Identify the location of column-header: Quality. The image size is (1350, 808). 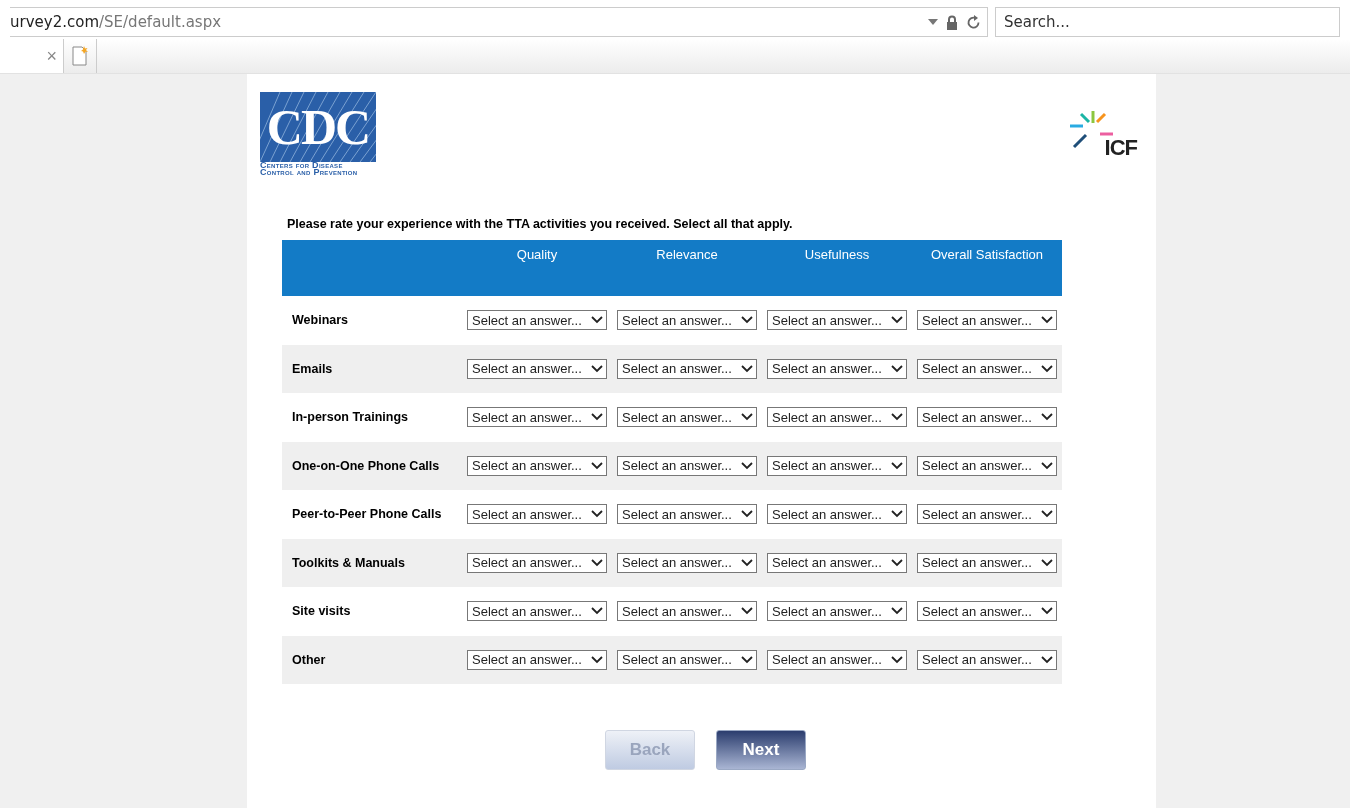
(537, 255).